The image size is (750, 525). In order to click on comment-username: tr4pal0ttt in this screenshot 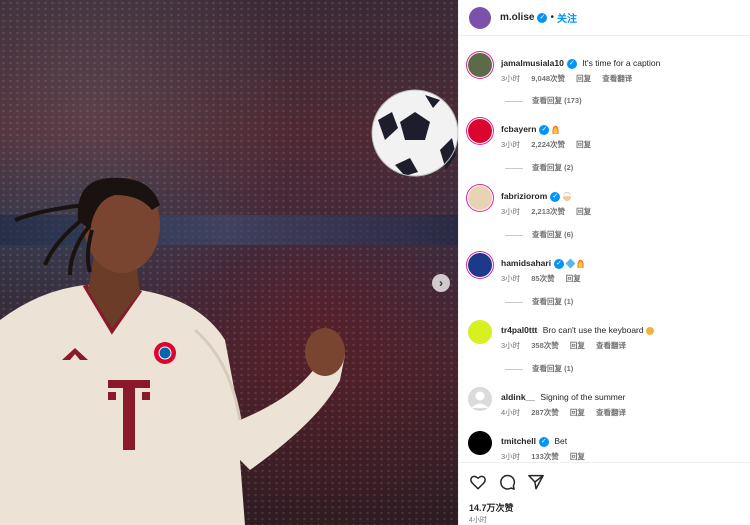, I will do `click(519, 330)`.